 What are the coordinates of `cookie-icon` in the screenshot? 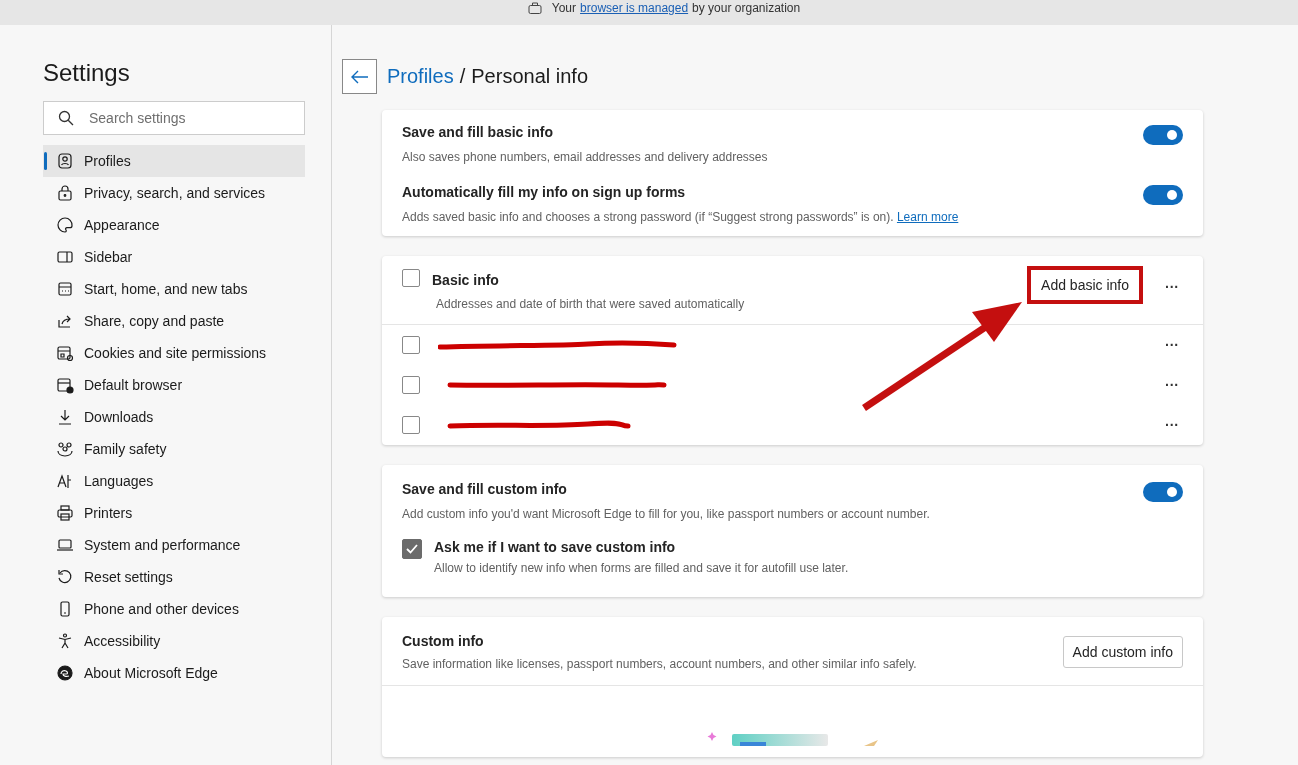 It's located at (65, 353).